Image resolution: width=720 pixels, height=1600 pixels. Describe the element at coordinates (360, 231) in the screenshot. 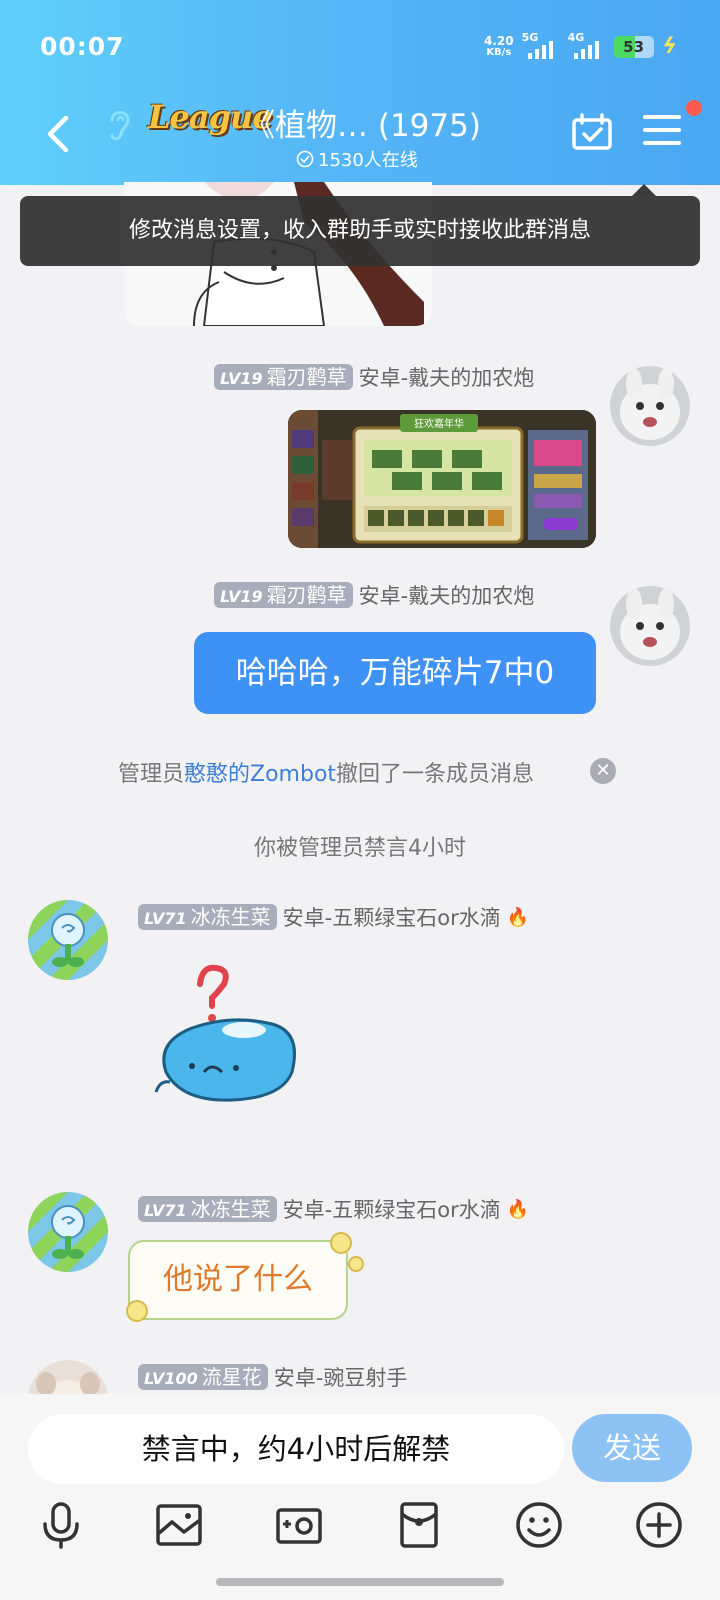

I see `message-settings-tooltip: 修改消息设置，收入群助手或实时接收此群消息` at that location.